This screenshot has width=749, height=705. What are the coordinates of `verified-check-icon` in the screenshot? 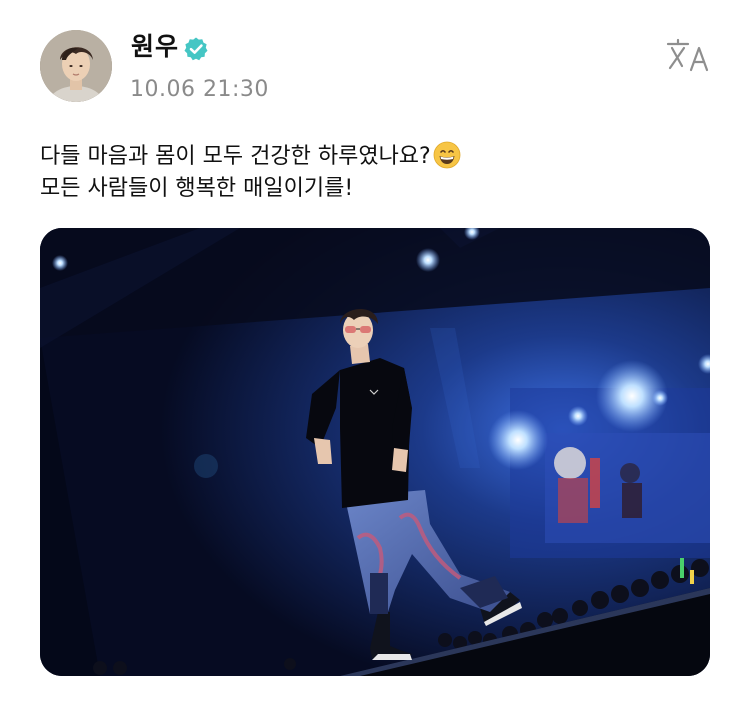 It's located at (196, 49).